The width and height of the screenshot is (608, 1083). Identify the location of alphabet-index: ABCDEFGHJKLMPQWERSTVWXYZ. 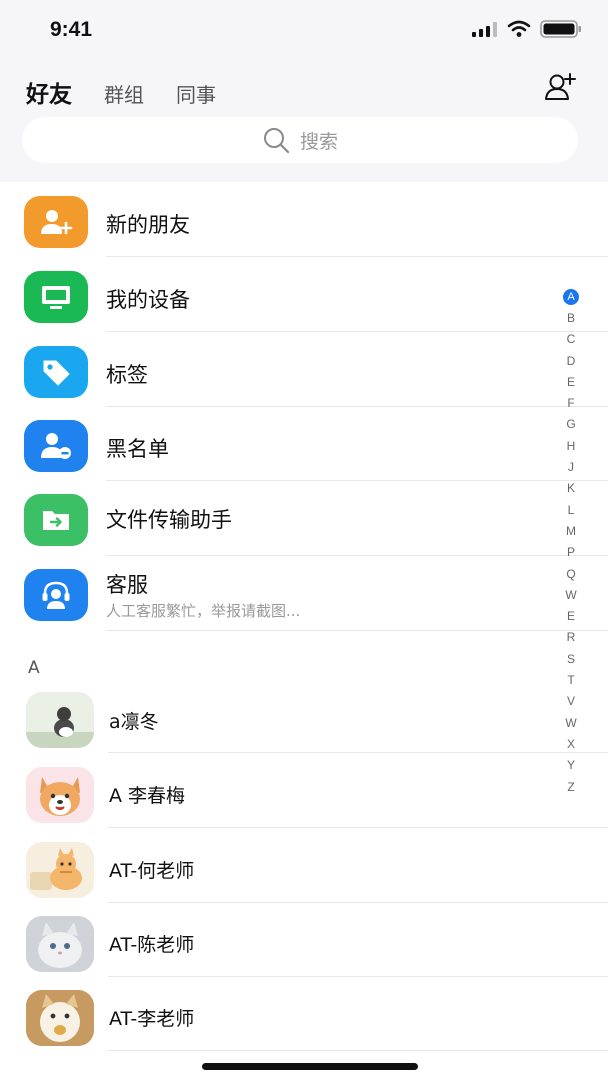
(571, 542).